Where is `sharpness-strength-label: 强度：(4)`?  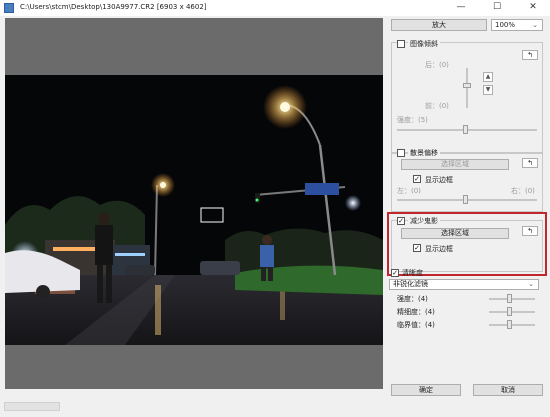 sharpness-strength-label: 强度：(4) is located at coordinates (412, 299).